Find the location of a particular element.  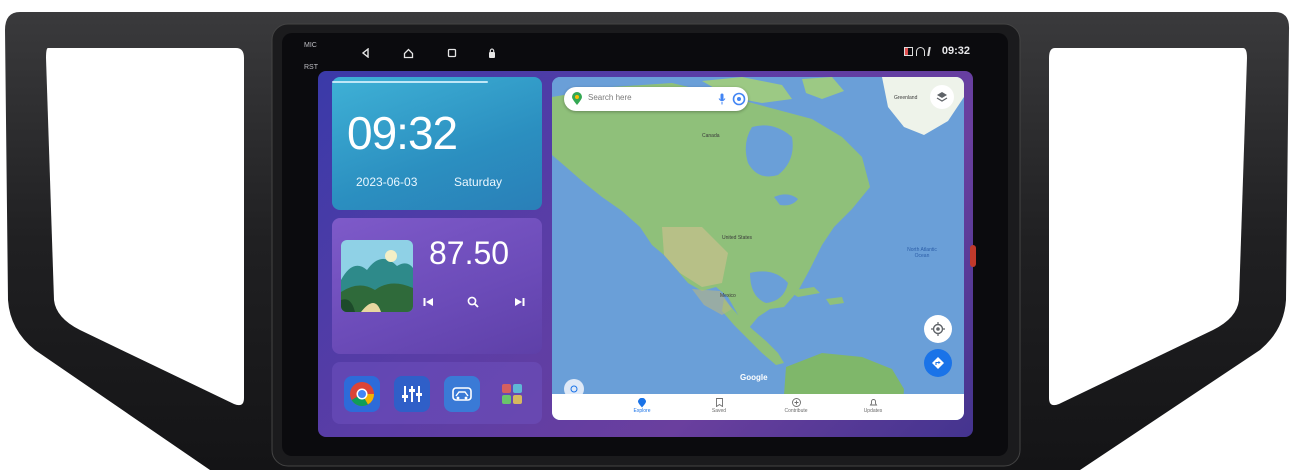

map-label-usa: United States is located at coordinates (737, 238).